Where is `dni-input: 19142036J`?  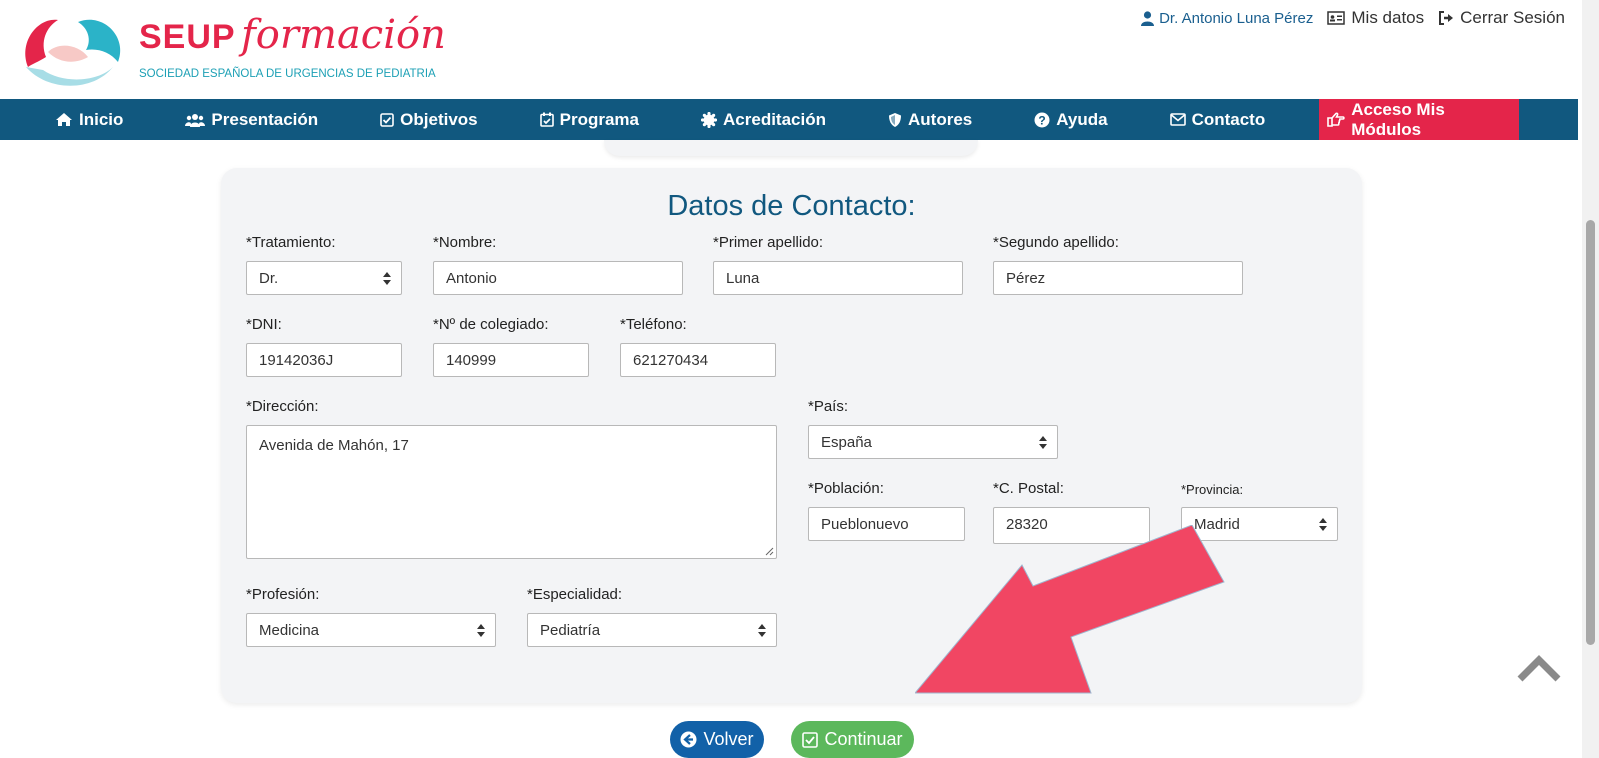
dni-input: 19142036J is located at coordinates (324, 360).